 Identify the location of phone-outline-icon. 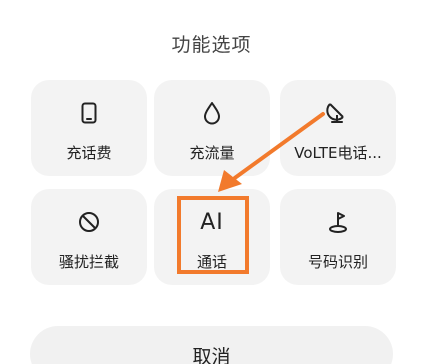
(89, 113).